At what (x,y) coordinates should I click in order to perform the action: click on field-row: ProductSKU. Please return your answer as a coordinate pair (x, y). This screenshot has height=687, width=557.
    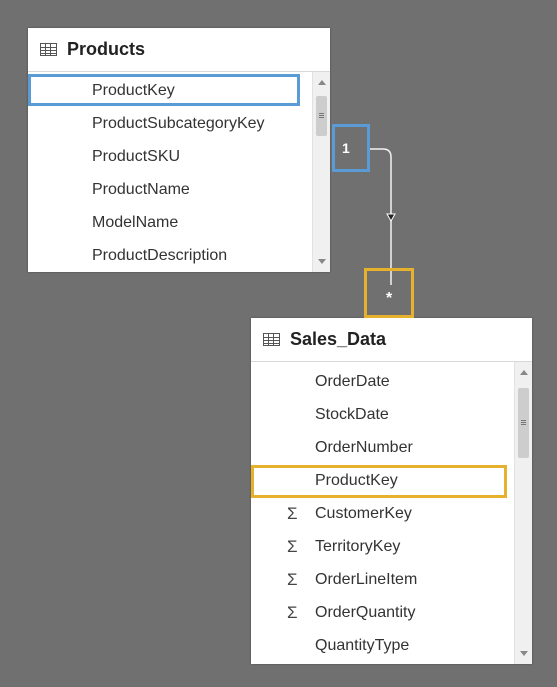
    Looking at the image, I should click on (170, 156).